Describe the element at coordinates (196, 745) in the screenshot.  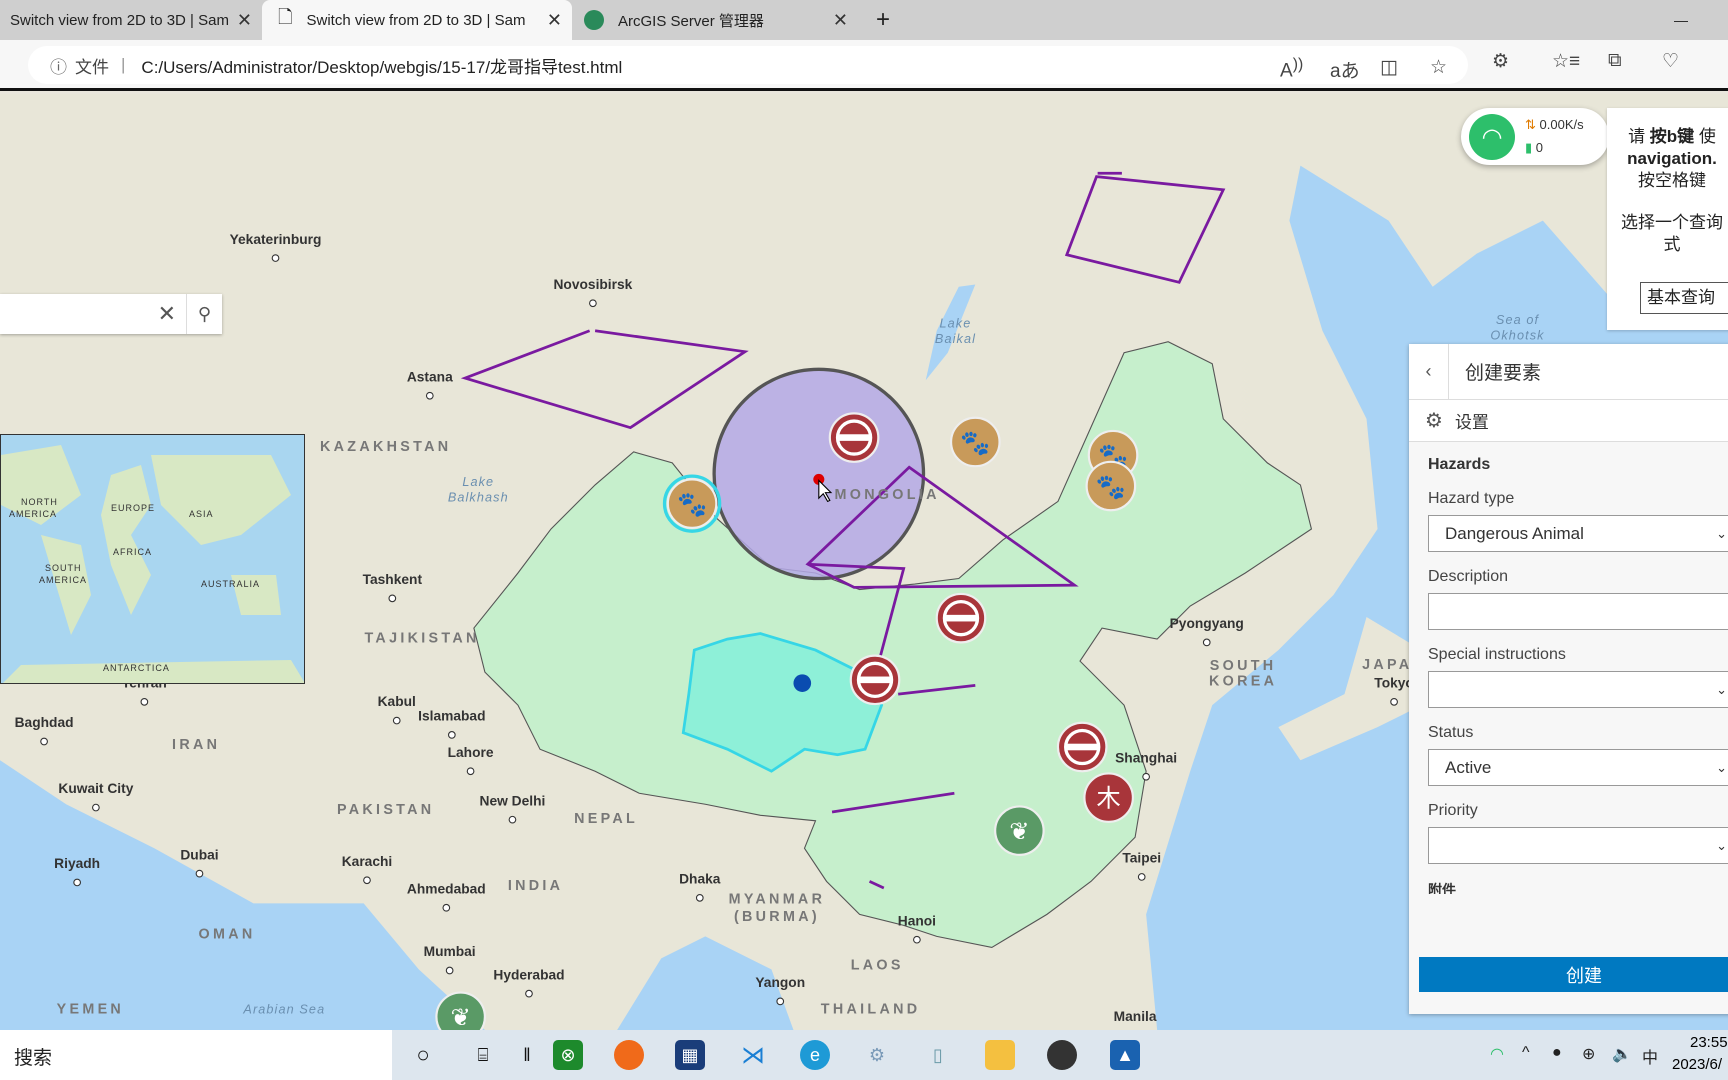
I see `country-label: IRAN` at that location.